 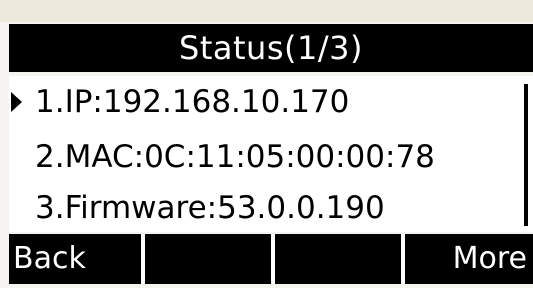 I want to click on more-softkey: More, so click(x=469, y=259).